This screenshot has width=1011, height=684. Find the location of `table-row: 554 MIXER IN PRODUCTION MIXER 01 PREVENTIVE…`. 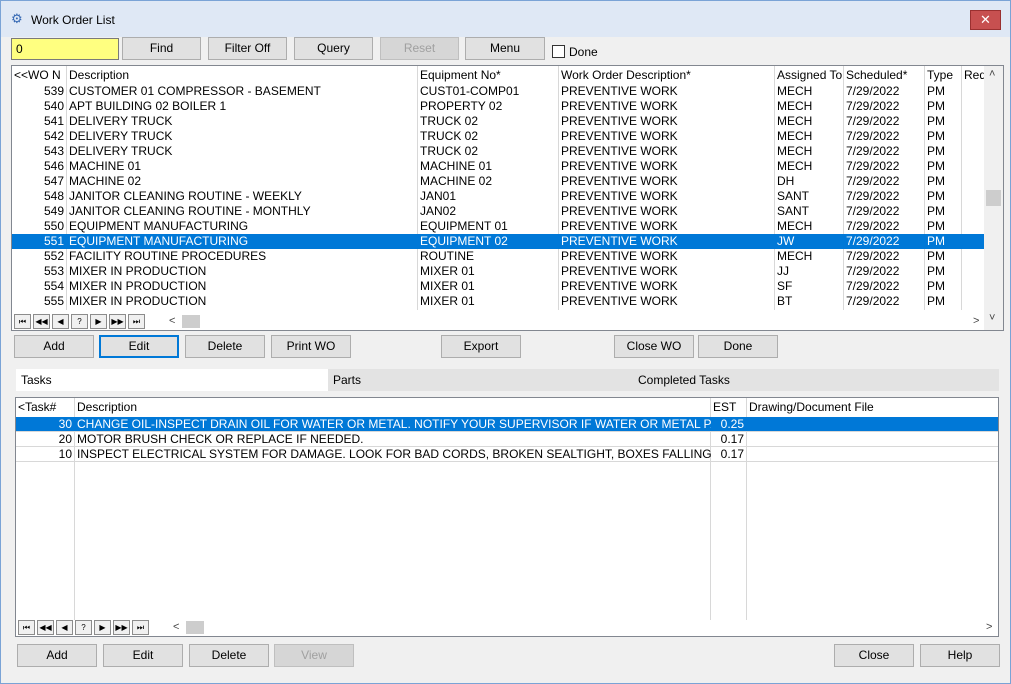

table-row: 554 MIXER IN PRODUCTION MIXER 01 PREVENTIVE… is located at coordinates (498, 286).